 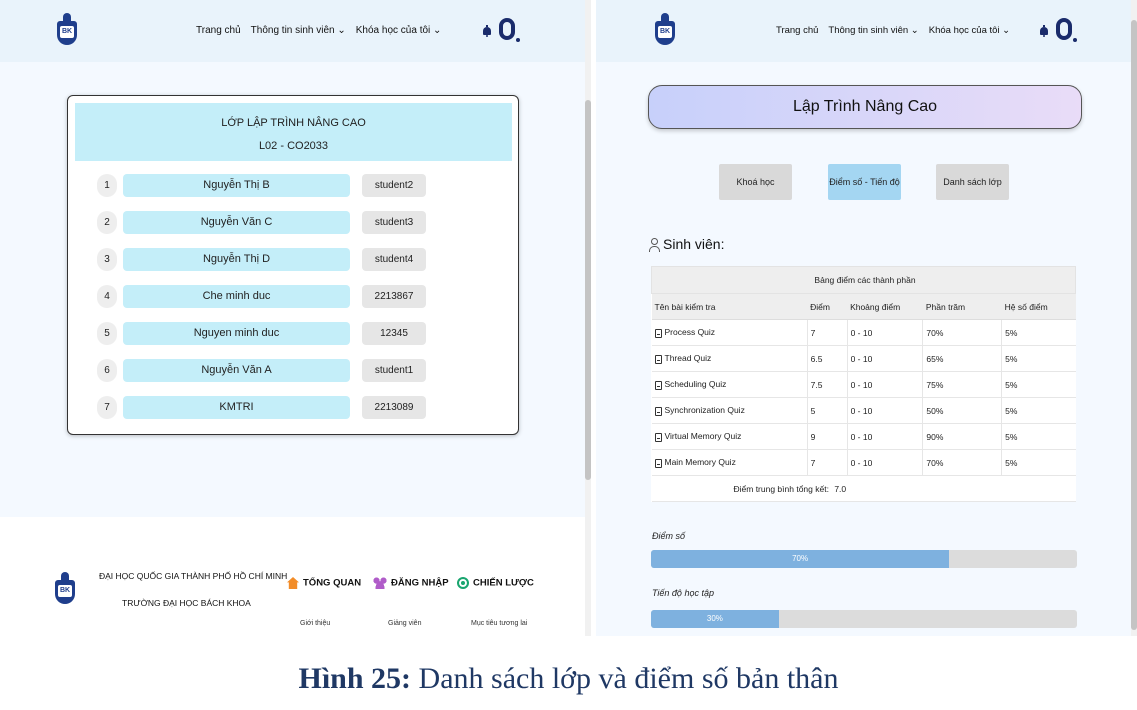 I want to click on cell-text: 6.5, so click(x=816, y=358).